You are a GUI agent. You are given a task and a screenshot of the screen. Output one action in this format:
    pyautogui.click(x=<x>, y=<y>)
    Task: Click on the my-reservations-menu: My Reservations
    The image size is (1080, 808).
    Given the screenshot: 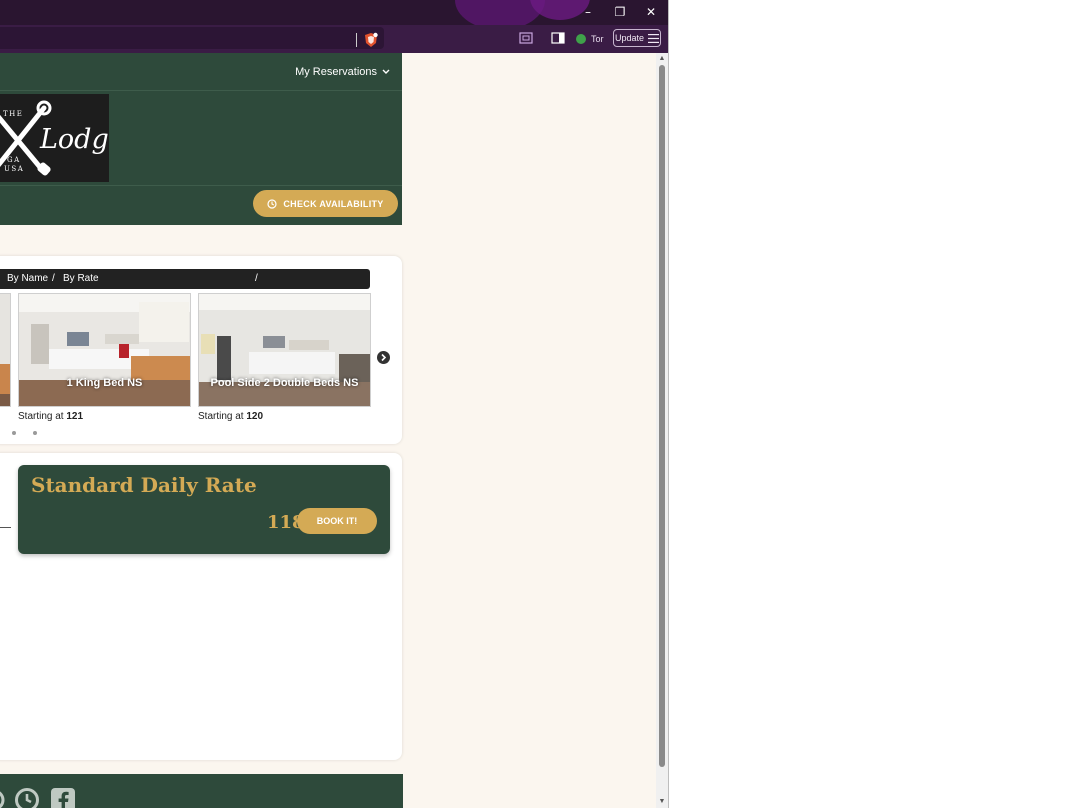 What is the action you would take?
    pyautogui.click(x=342, y=72)
    